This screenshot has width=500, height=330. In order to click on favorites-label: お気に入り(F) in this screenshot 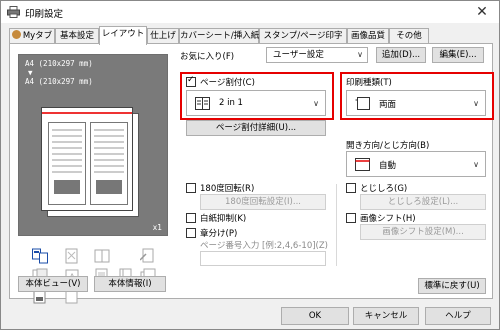, I will do `click(207, 57)`.